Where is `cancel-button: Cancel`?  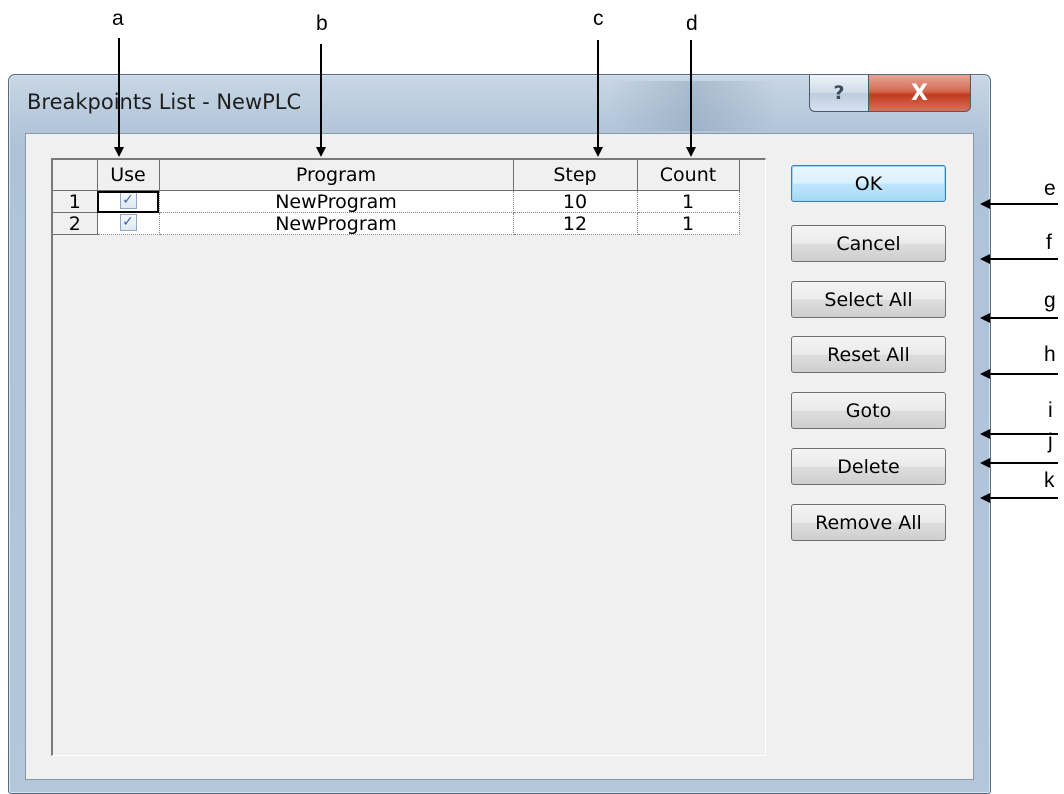
cancel-button: Cancel is located at coordinates (868, 243).